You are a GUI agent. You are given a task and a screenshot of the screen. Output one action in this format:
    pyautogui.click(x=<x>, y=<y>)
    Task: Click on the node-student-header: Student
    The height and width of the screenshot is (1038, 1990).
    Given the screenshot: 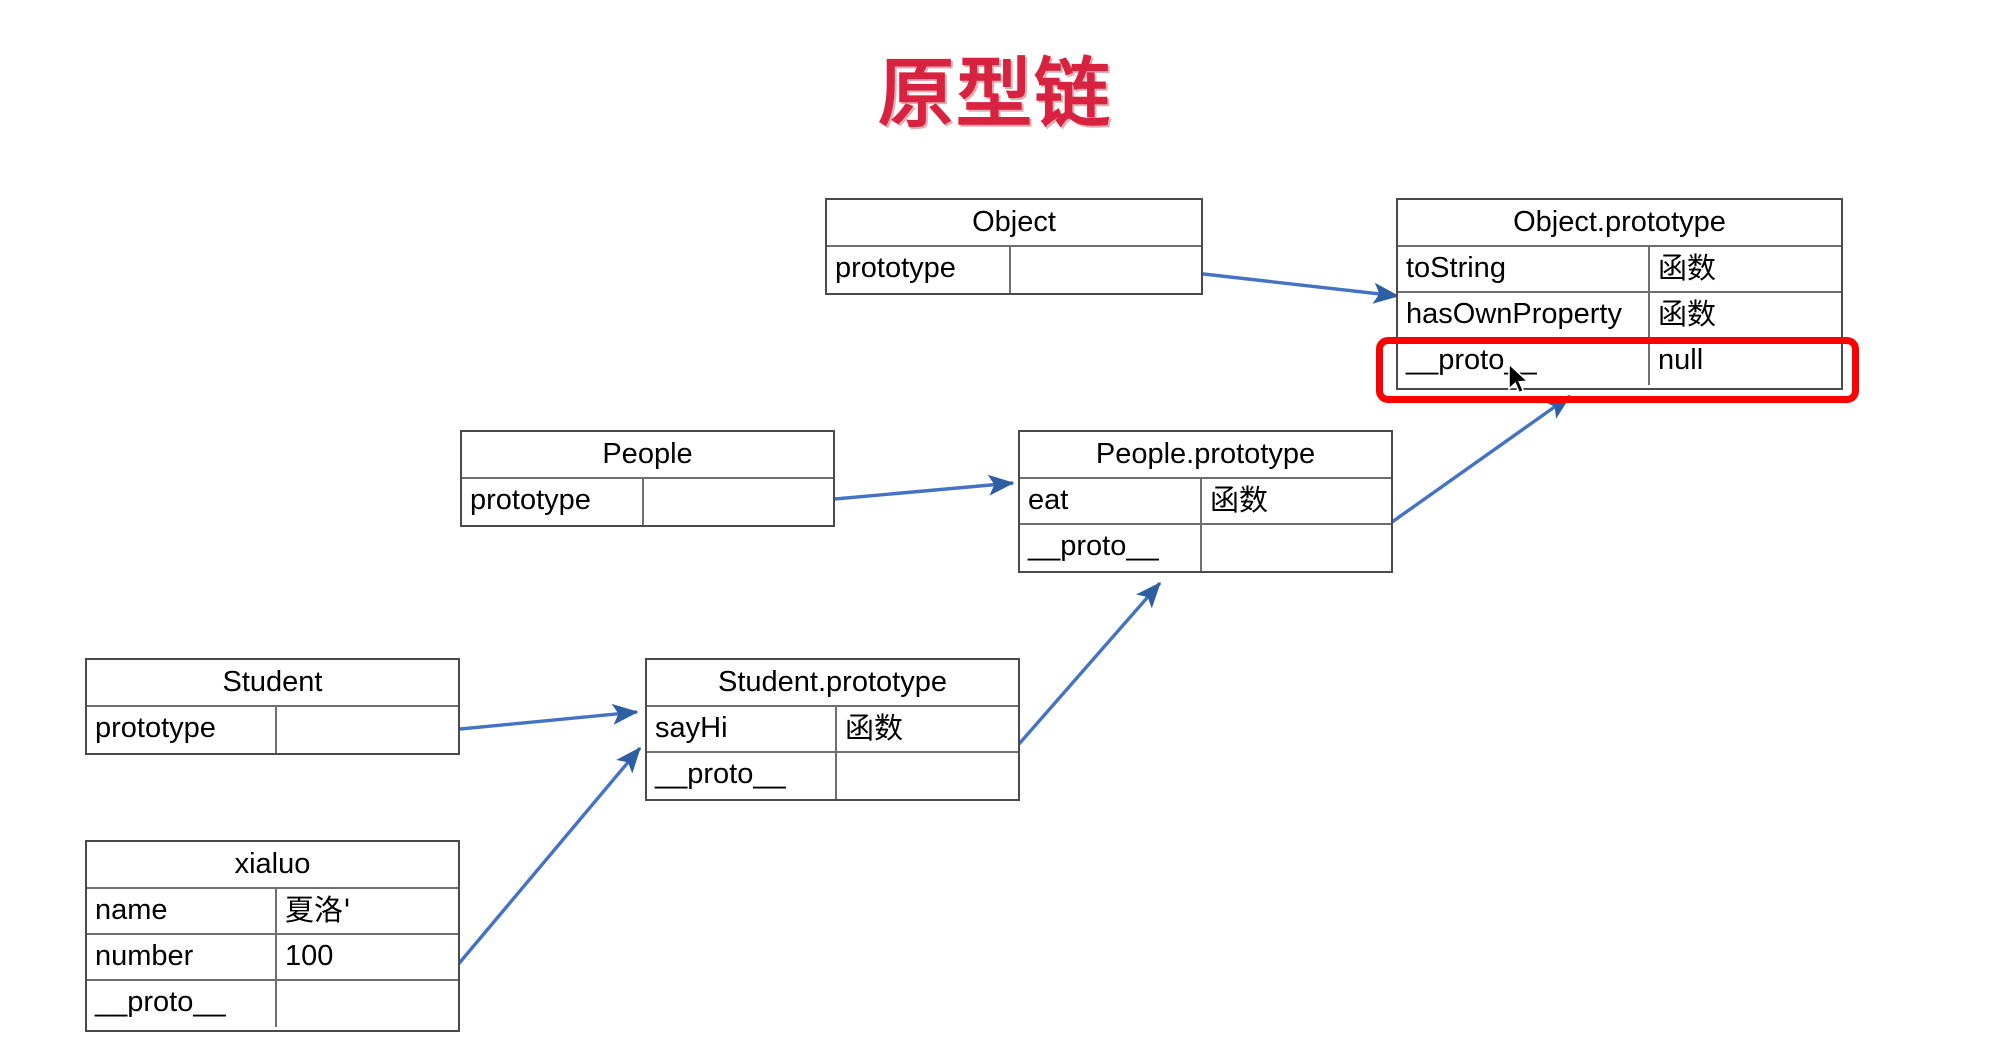 What is the action you would take?
    pyautogui.click(x=272, y=683)
    